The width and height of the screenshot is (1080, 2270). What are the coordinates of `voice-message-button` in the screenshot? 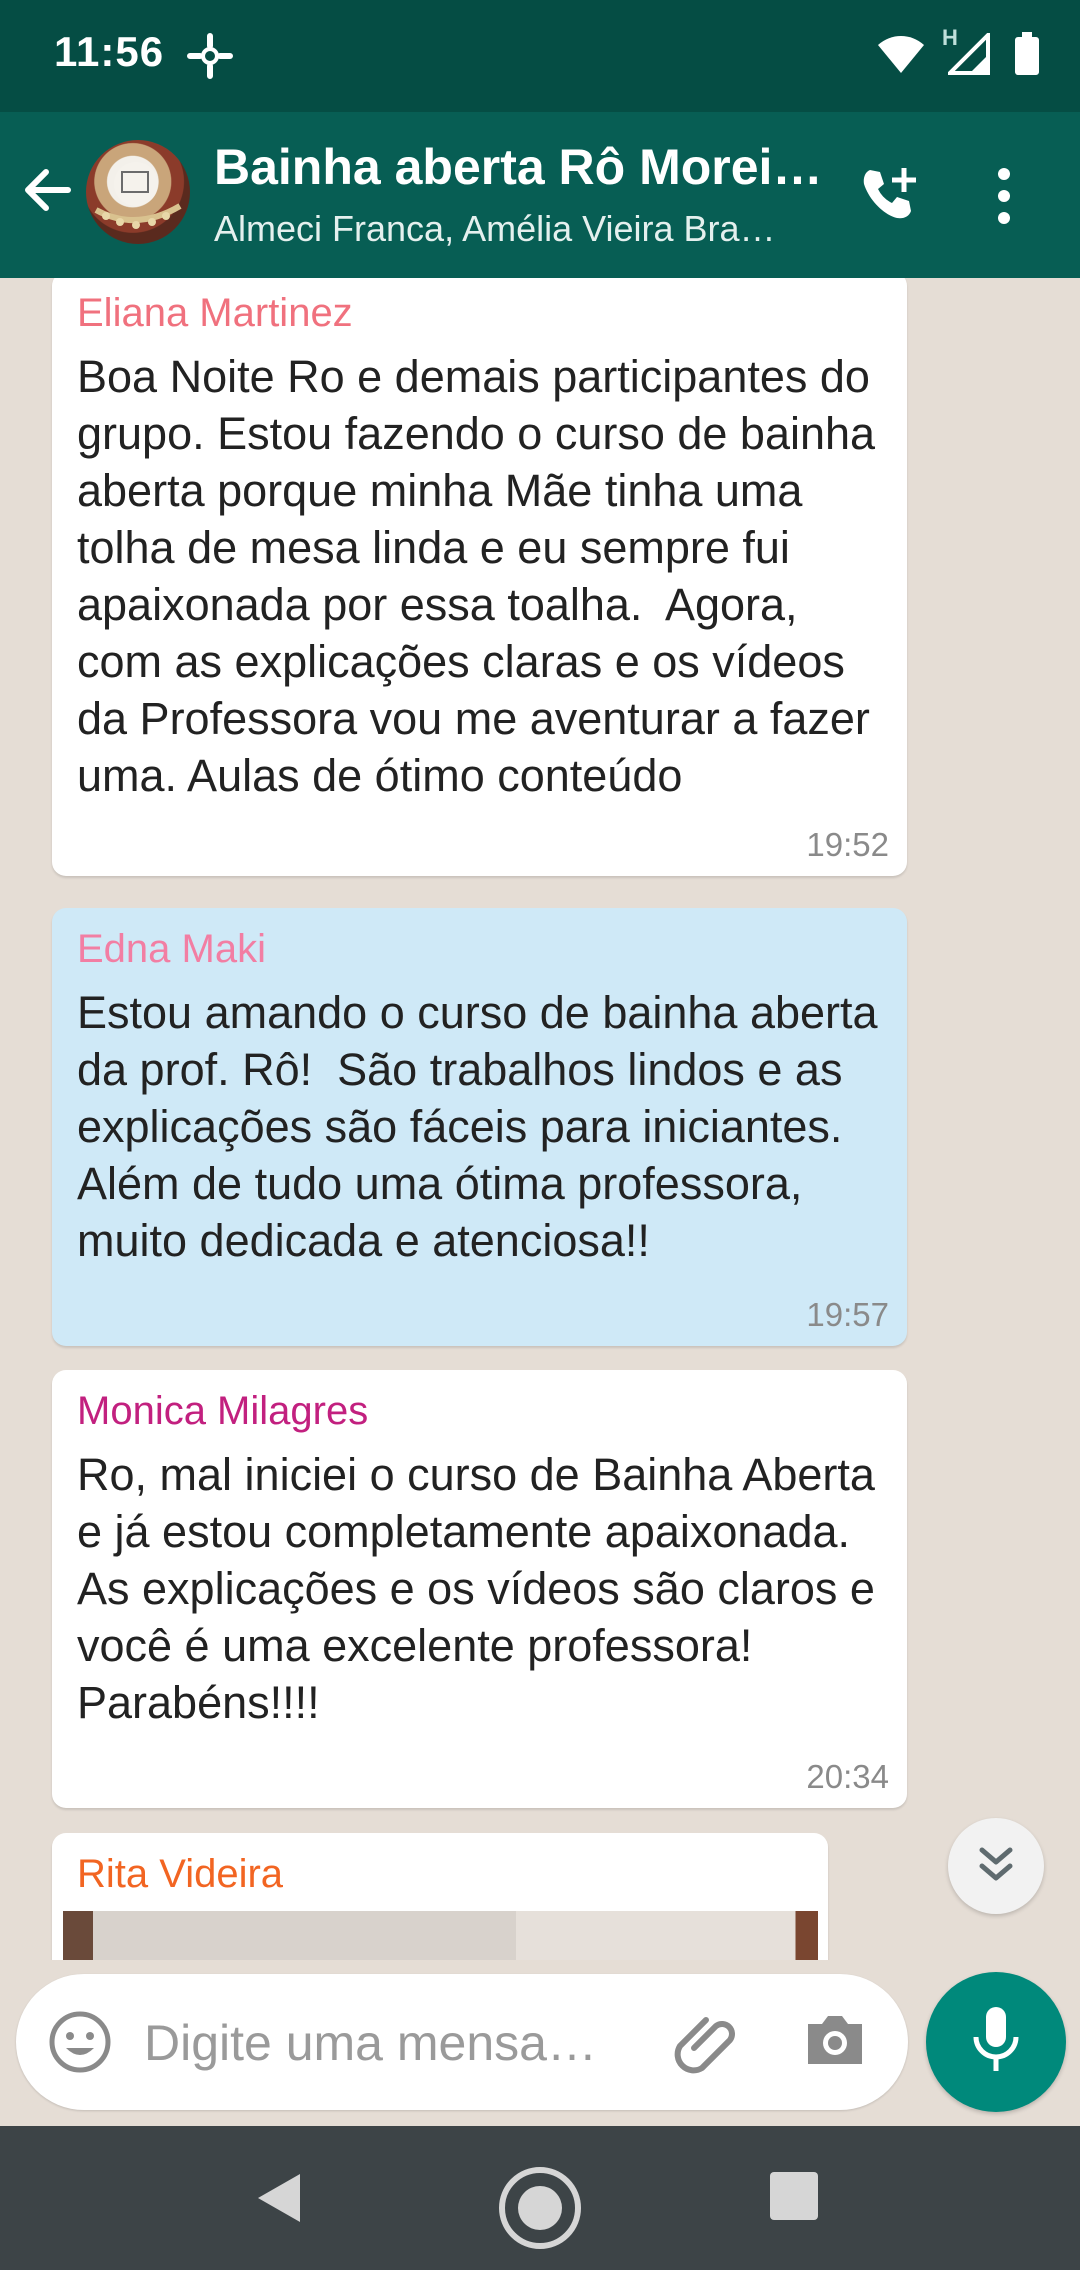 It's located at (996, 2042).